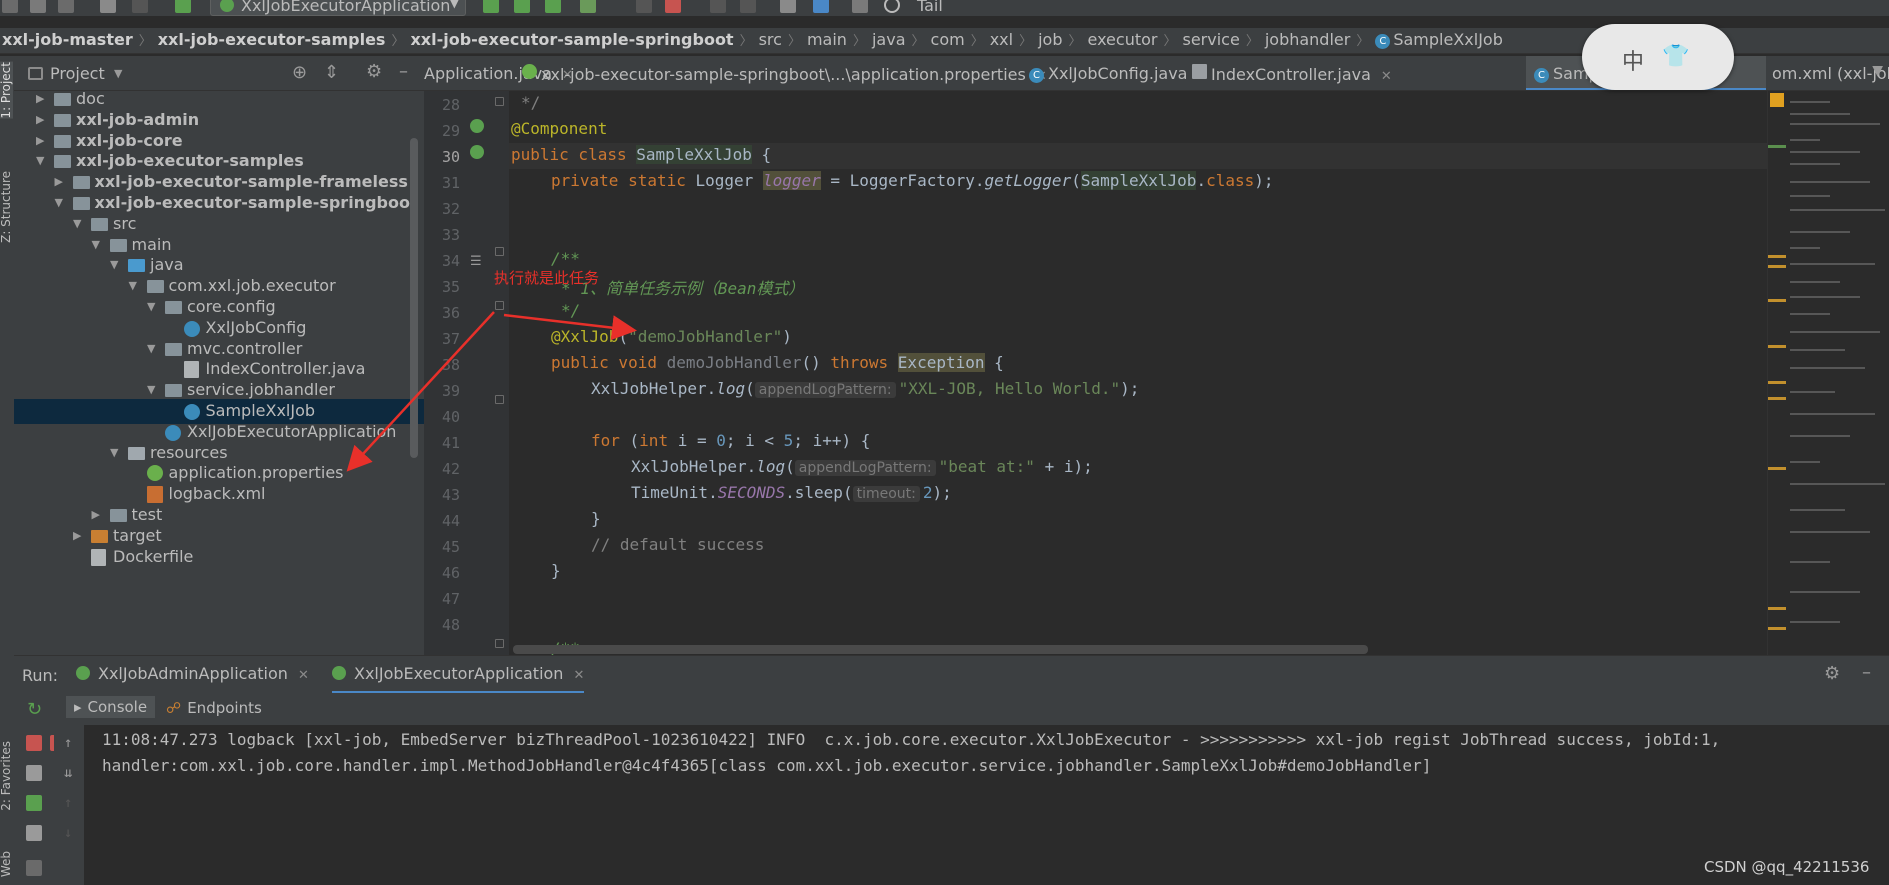 The image size is (1889, 885). Describe the element at coordinates (214, 708) in the screenshot. I see `endpoints-tab: ☍ Endpoints` at that location.